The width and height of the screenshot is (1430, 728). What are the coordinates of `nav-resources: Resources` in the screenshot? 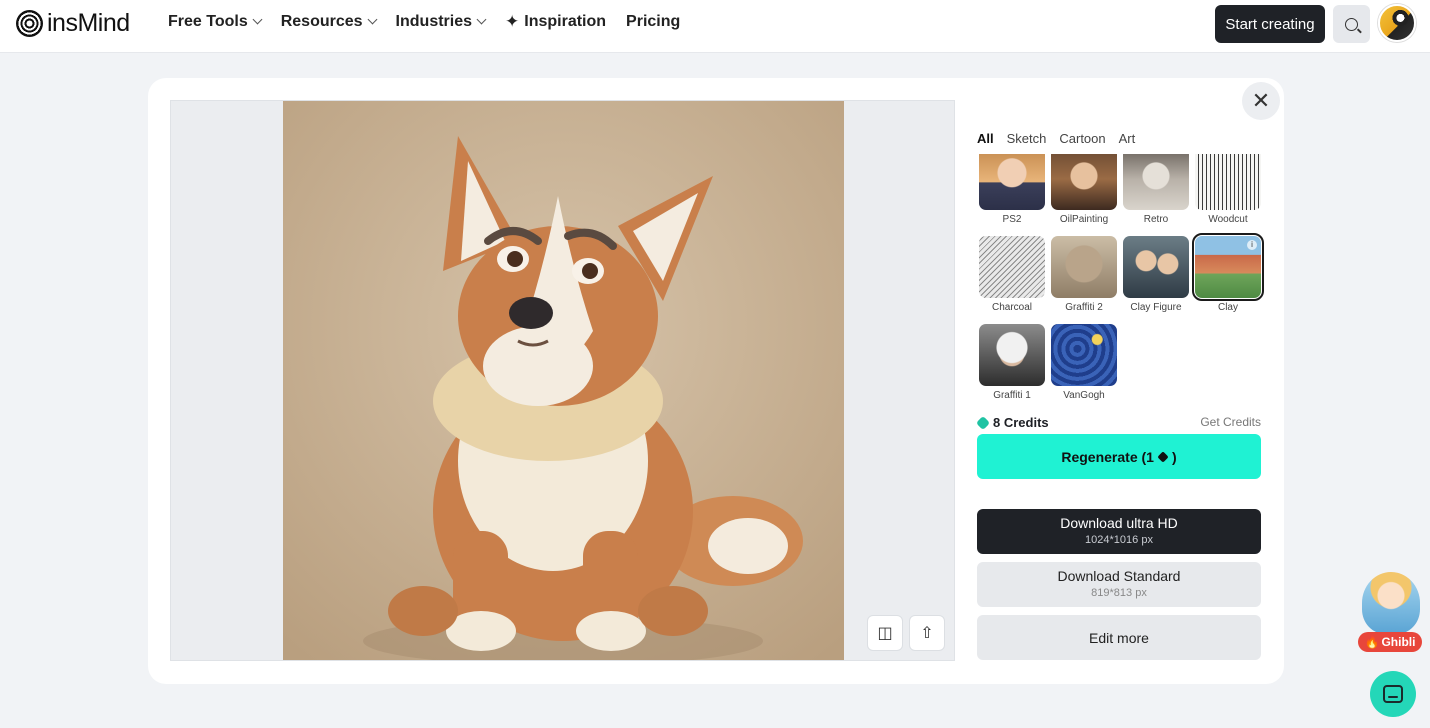 It's located at (328, 22).